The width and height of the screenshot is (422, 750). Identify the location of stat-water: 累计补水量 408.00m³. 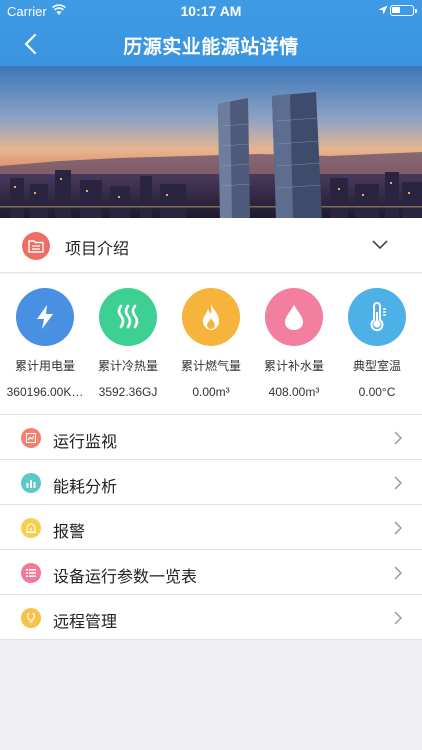
(294, 344).